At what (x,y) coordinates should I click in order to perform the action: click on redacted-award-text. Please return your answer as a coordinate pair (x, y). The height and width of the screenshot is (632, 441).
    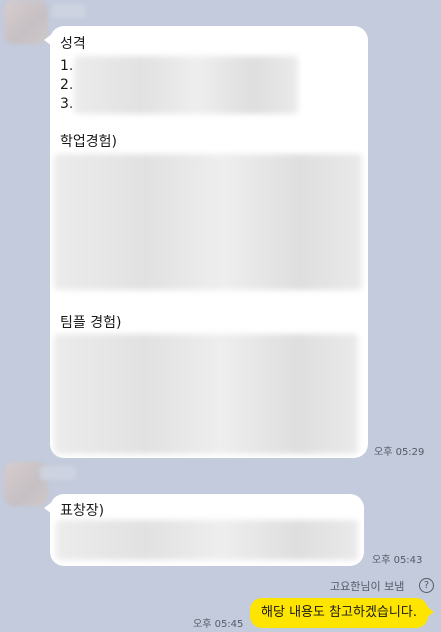
    Looking at the image, I should click on (207, 540).